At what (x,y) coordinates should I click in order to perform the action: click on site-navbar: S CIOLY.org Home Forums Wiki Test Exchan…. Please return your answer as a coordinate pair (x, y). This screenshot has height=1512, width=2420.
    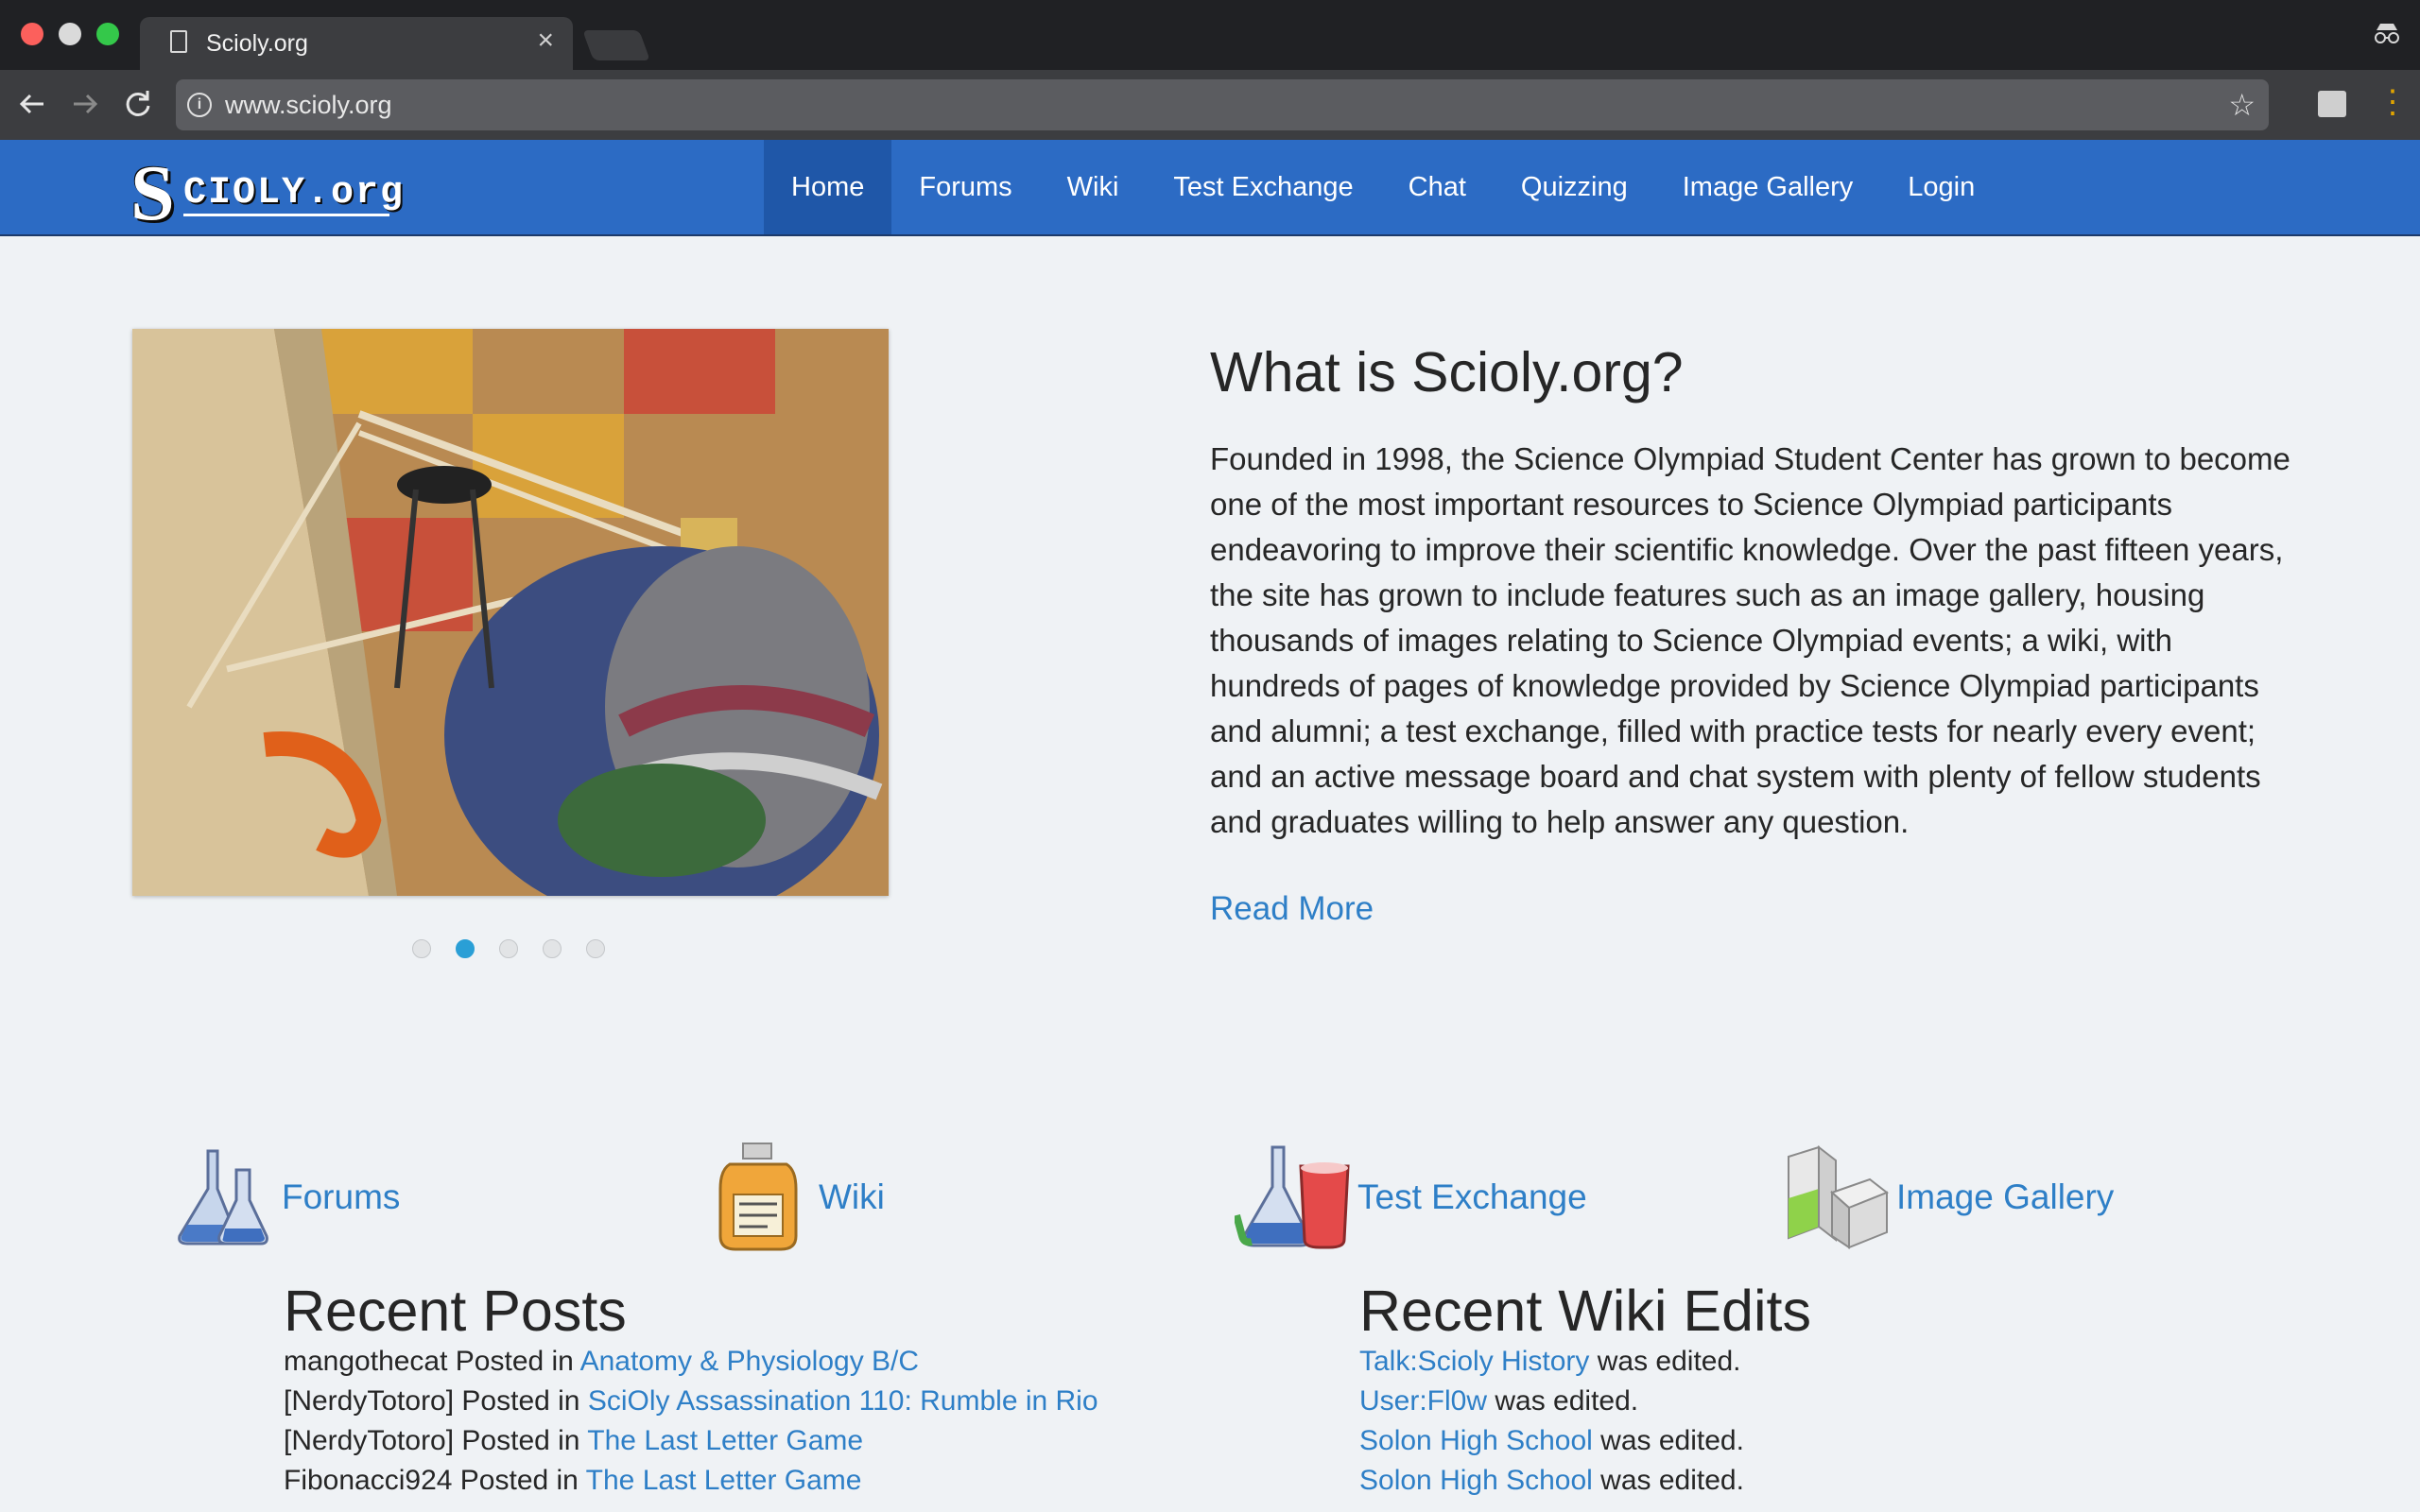
    Looking at the image, I should click on (1210, 188).